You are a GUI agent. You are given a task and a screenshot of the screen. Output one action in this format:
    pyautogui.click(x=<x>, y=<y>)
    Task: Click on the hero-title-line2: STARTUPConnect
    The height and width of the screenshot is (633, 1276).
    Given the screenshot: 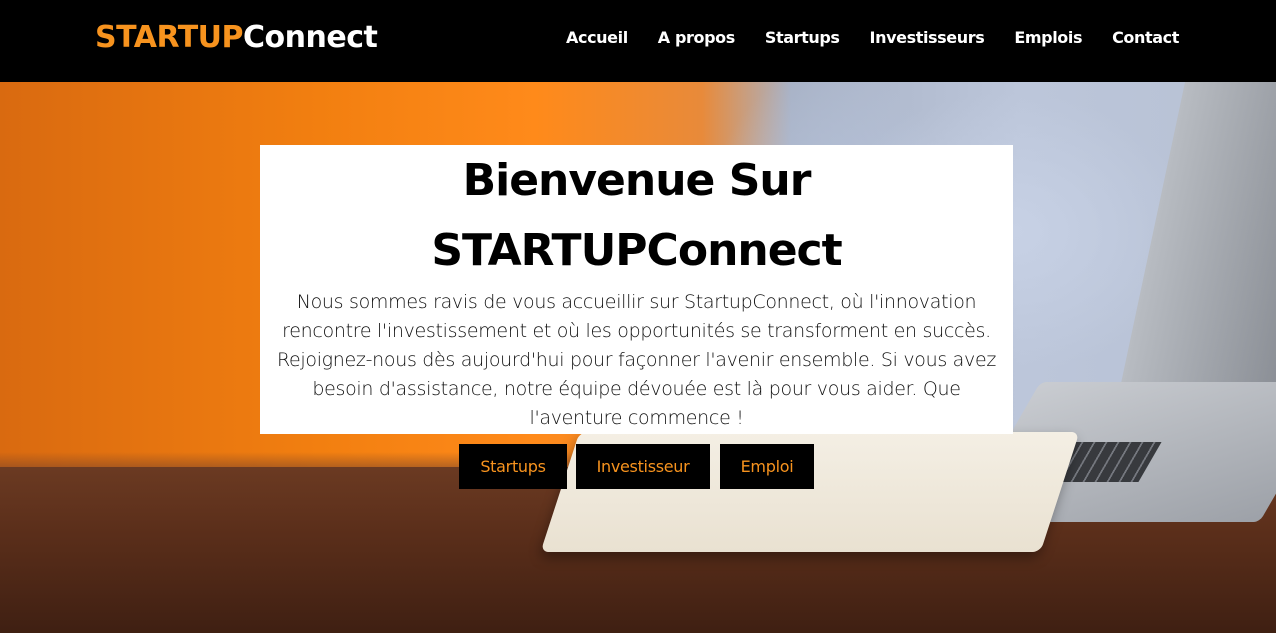 What is the action you would take?
    pyautogui.click(x=636, y=250)
    